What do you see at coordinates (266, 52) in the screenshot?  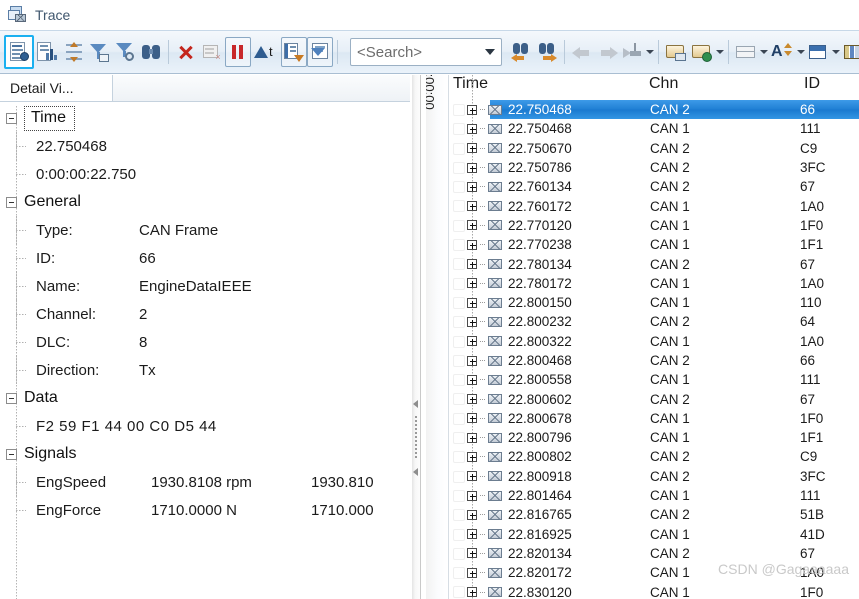 I see `relative-time-button: t` at bounding box center [266, 52].